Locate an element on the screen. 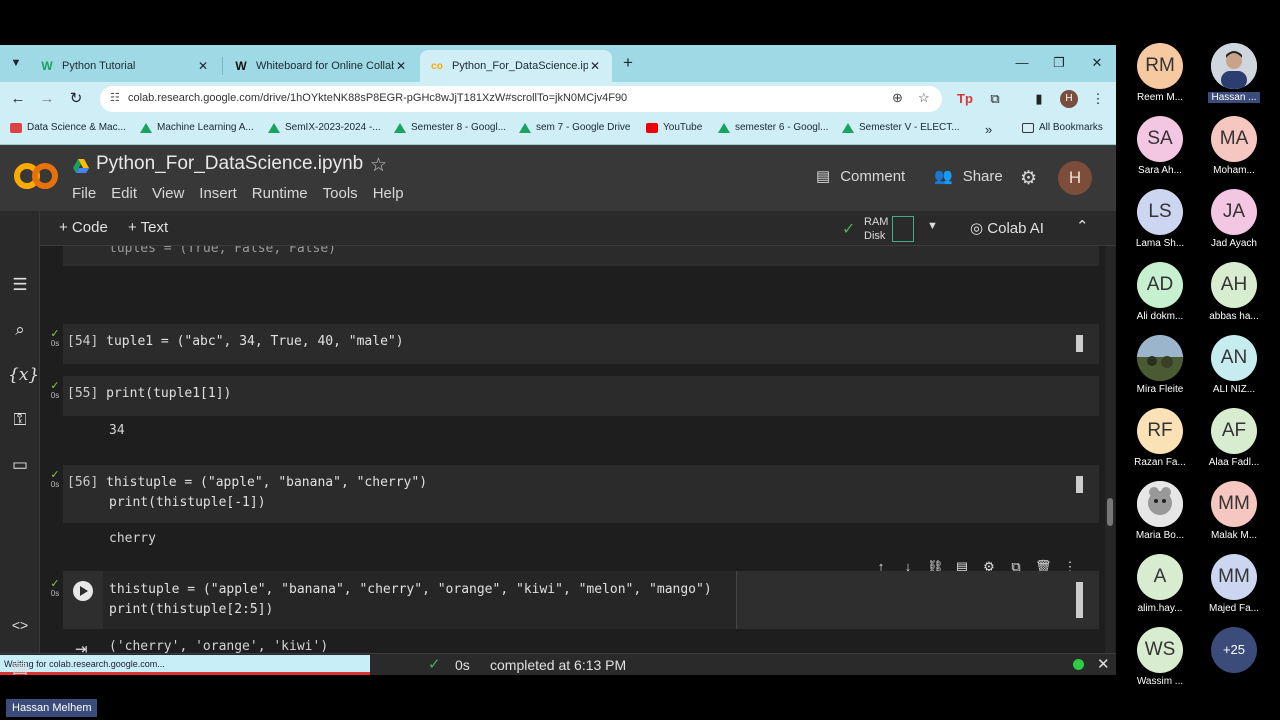  tab-colab-notebook: co Python_For_DataScience.ipynb ✕ is located at coordinates (516, 66).